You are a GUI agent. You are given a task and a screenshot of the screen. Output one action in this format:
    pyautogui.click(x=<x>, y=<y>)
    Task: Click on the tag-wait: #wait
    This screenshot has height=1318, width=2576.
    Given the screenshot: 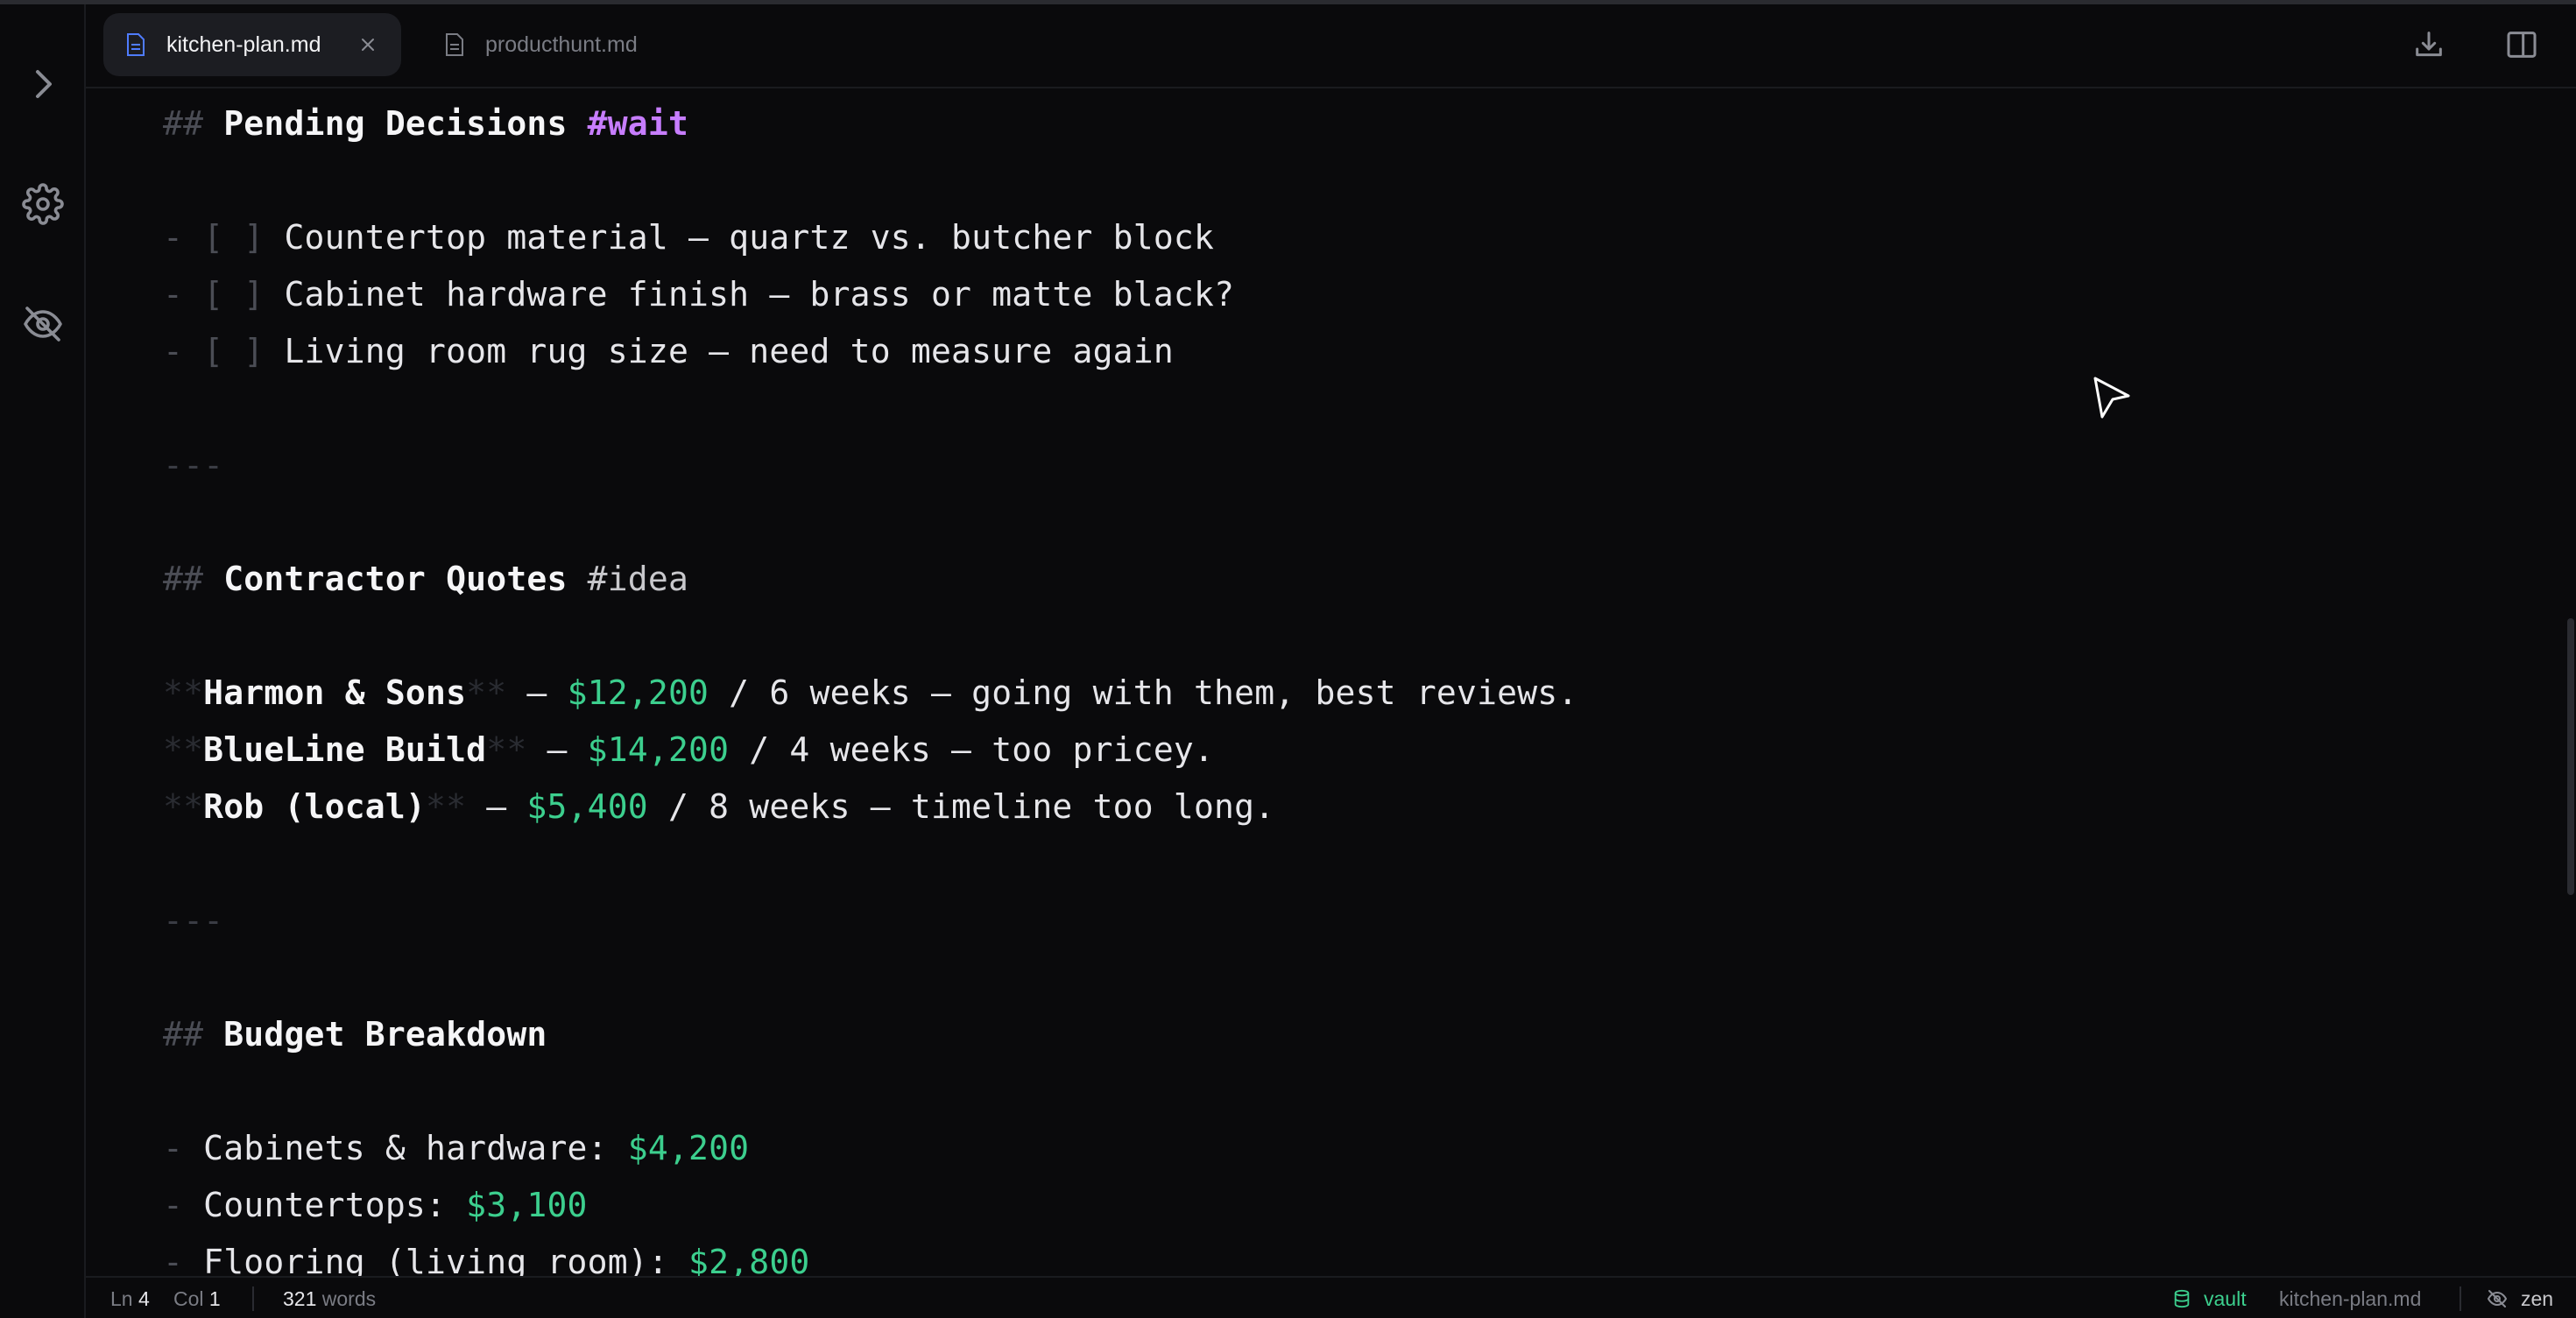 What is the action you would take?
    pyautogui.click(x=638, y=123)
    